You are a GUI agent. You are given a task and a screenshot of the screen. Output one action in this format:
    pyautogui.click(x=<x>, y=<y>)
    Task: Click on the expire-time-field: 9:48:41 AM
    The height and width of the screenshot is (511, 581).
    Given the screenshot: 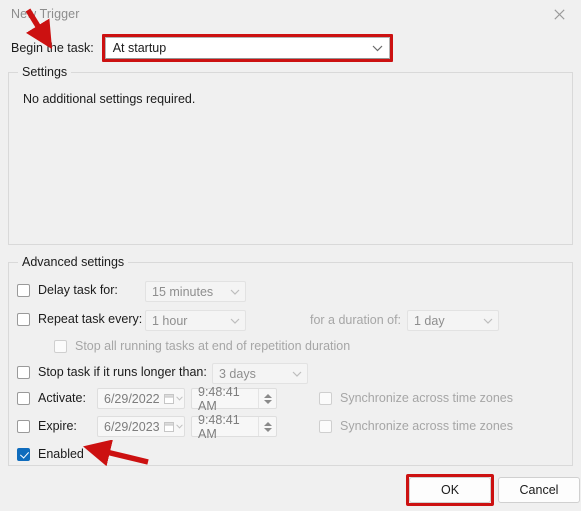 What is the action you would take?
    pyautogui.click(x=234, y=427)
    